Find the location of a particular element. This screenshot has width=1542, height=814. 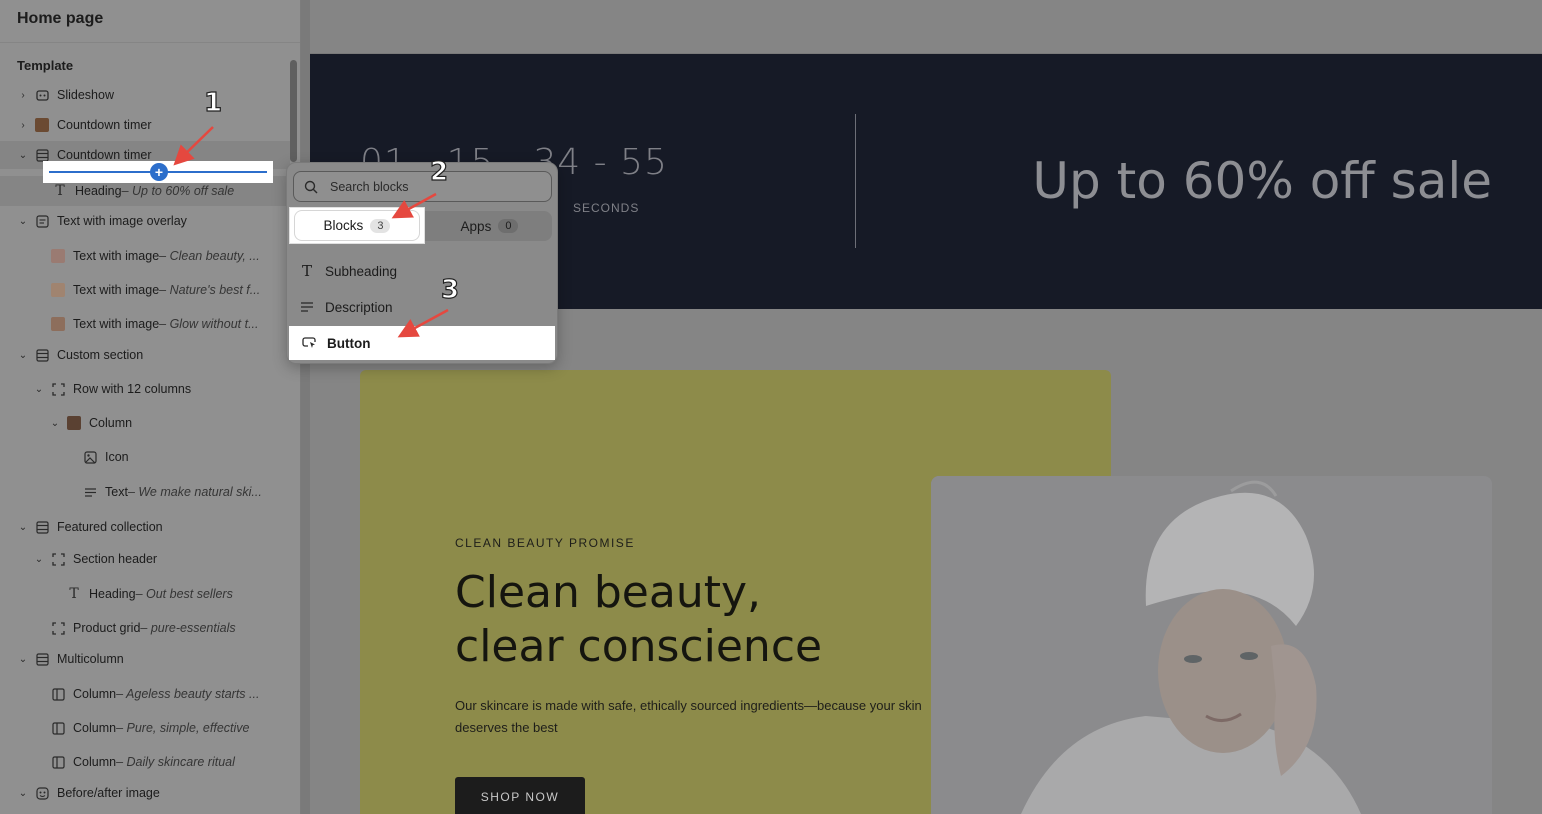

tree-item-heading: T Heading – Out best sellers is located at coordinates (145, 594).